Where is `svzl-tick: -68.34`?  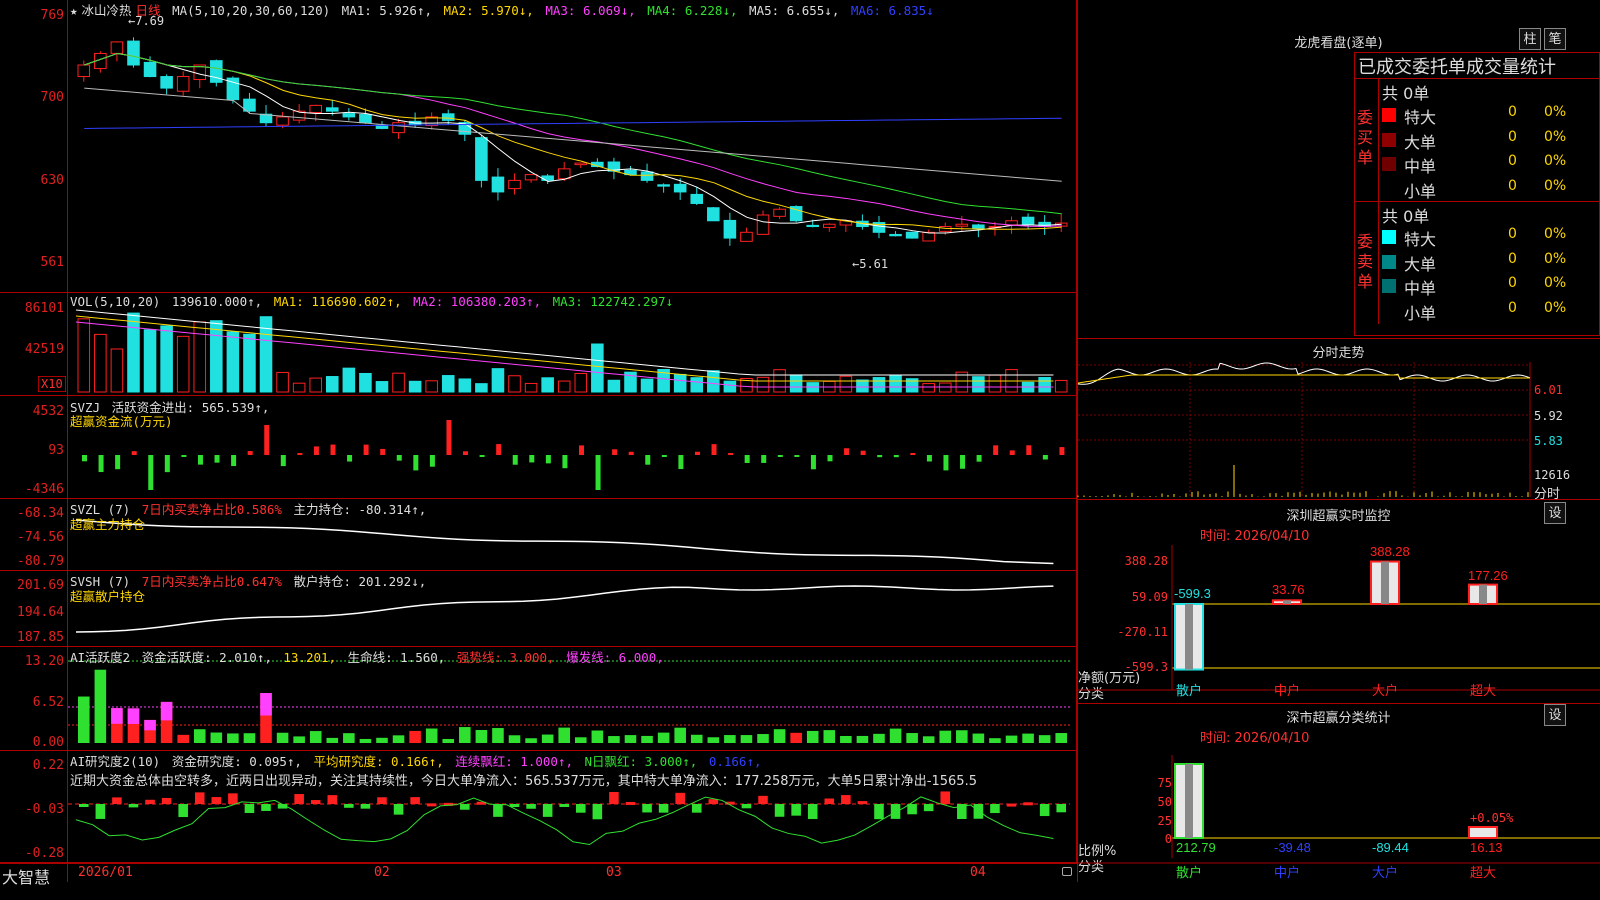
svzl-tick: -68.34 is located at coordinates (40, 513).